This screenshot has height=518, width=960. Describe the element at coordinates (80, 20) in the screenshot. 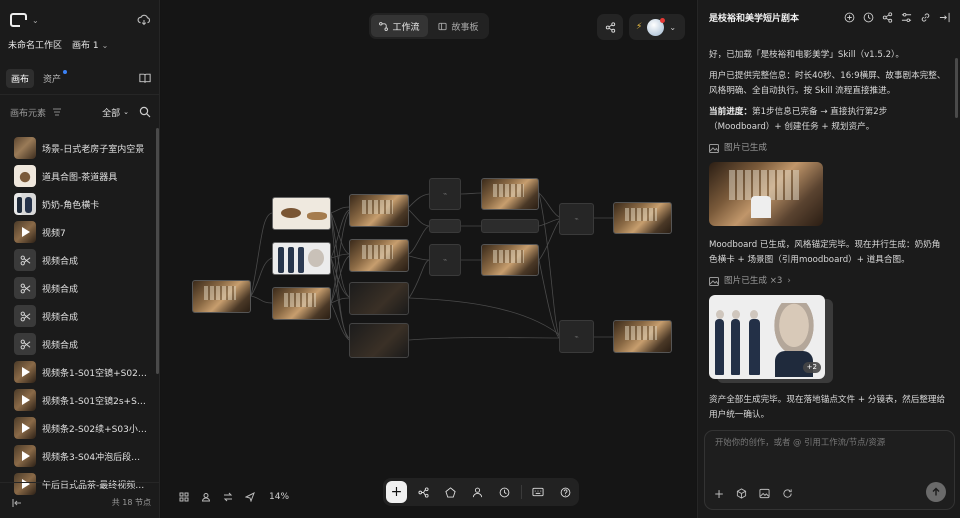

I see `logo-row: ⌄` at that location.